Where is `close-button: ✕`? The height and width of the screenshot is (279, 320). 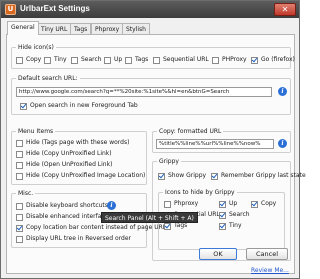
close-button: ✕ is located at coordinates (285, 9).